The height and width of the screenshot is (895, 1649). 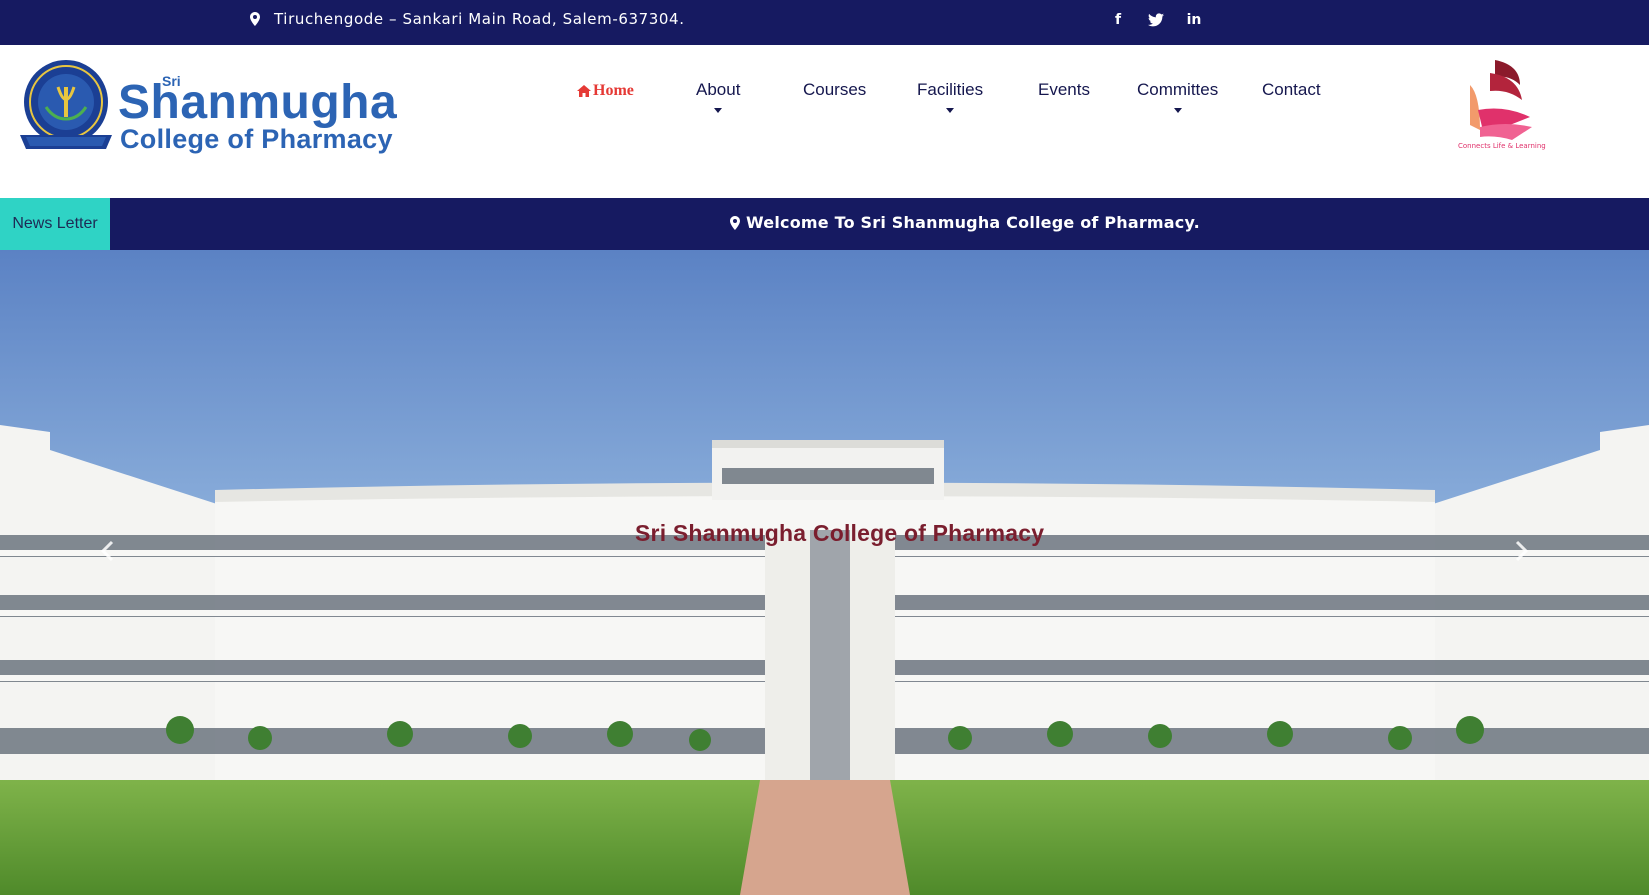 What do you see at coordinates (1530, 555) in the screenshot?
I see `slider-next-button` at bounding box center [1530, 555].